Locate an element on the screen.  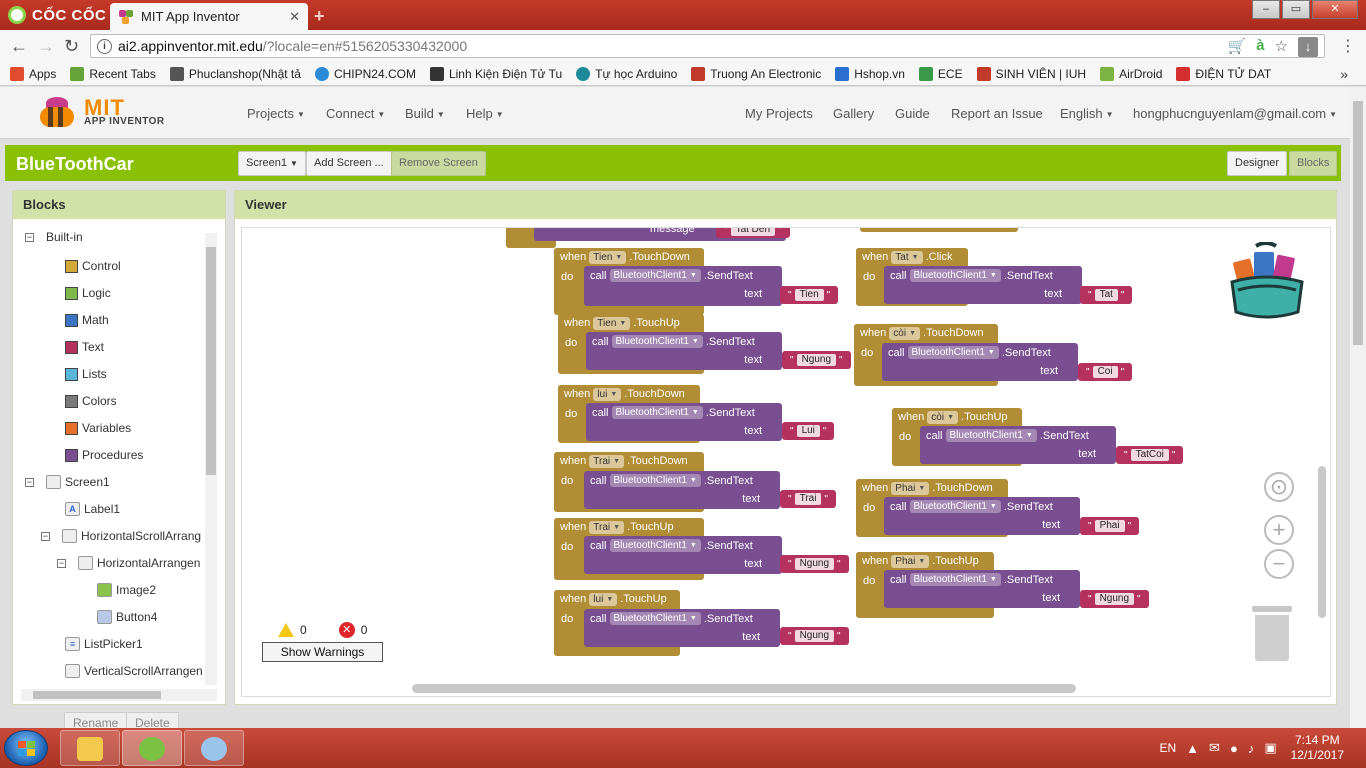
close-window-button: ✕ is located at coordinates (1335, 9).